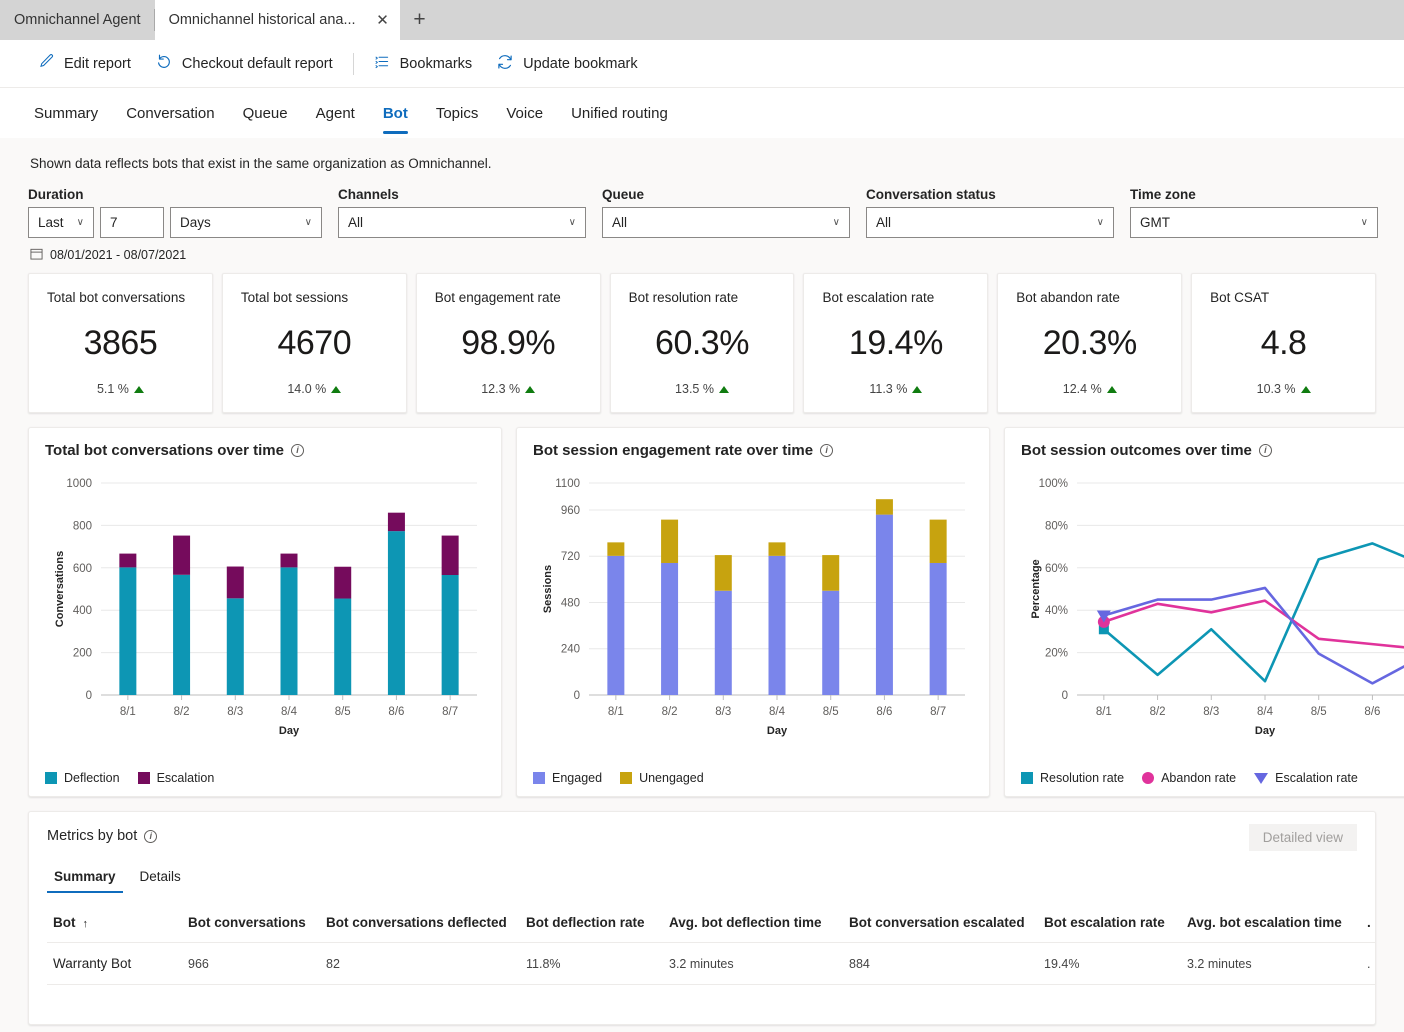  What do you see at coordinates (1283, 389) in the screenshot?
I see `kpi-delta: 10.3 %` at bounding box center [1283, 389].